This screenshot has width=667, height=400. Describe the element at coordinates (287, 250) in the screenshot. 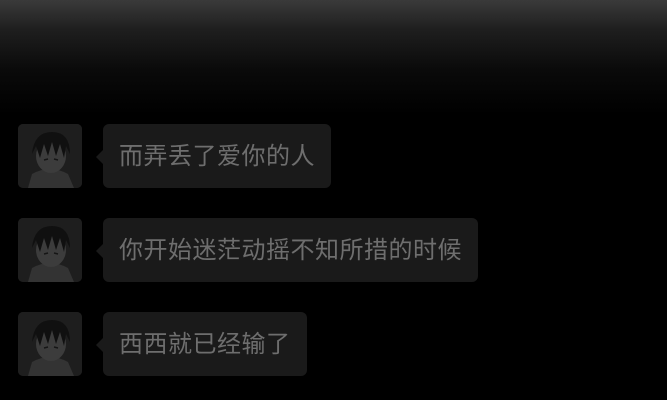

I see `message-bubble: 你开始迷茫动摇不知所措的时候` at that location.